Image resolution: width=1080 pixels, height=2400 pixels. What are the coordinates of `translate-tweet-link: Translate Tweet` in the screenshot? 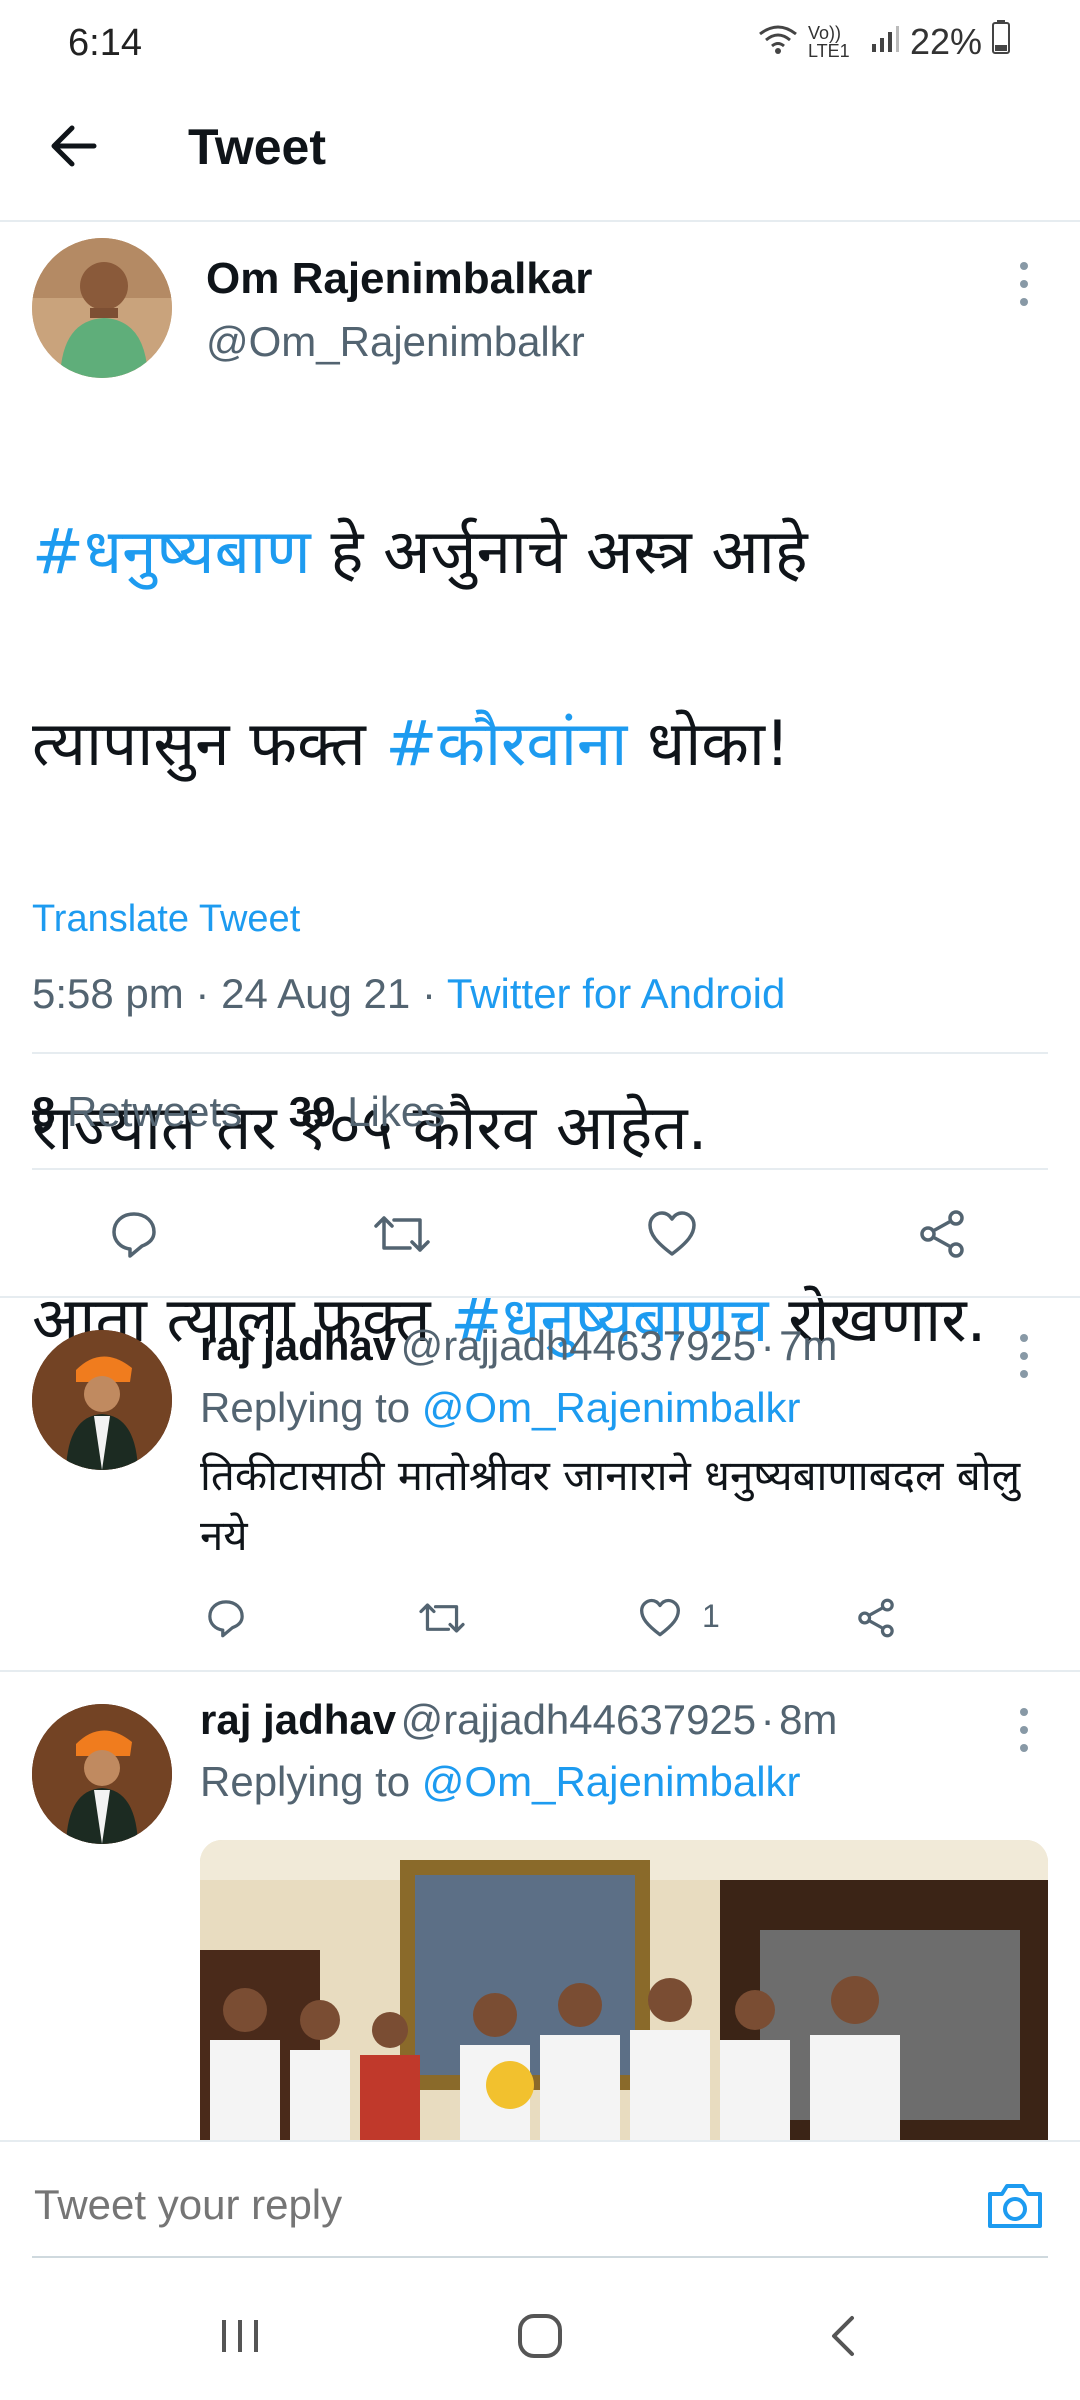 It's located at (166, 919).